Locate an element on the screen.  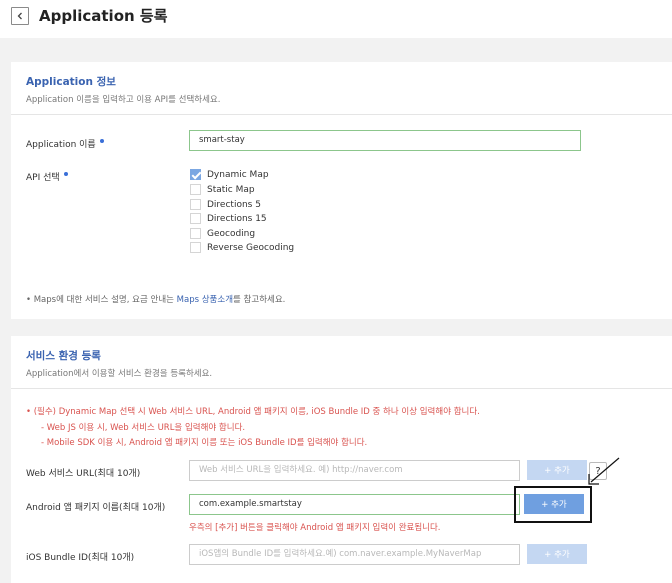
api-option-label: Directions 5 is located at coordinates (234, 204).